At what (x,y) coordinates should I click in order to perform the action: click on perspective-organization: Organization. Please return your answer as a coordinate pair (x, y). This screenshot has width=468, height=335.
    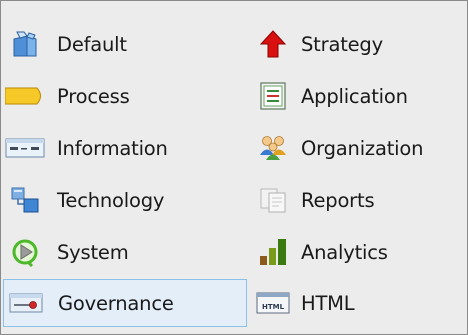
    Looking at the image, I should click on (358, 148).